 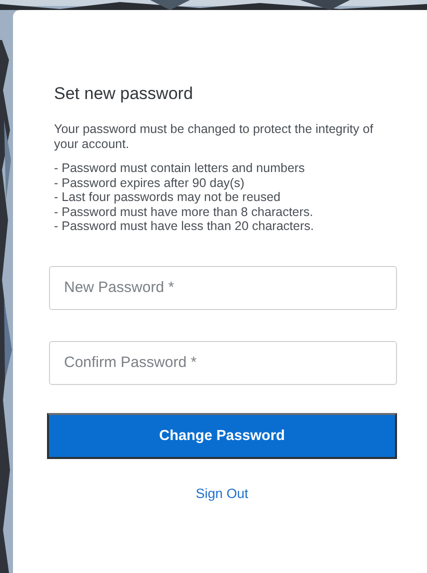 What do you see at coordinates (150, 183) in the screenshot?
I see `password-rule: - Password expires after 90 day(s)` at bounding box center [150, 183].